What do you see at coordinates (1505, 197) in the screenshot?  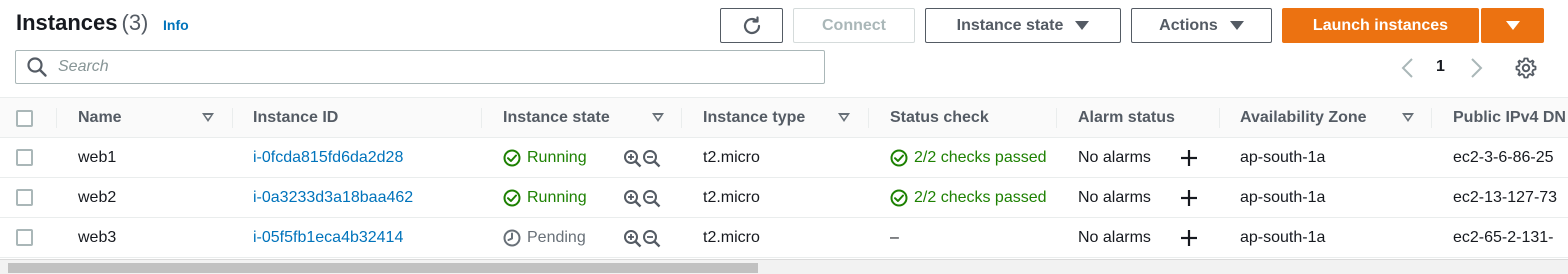 I see `public-ipv4-dns: ec2-13-127-73` at bounding box center [1505, 197].